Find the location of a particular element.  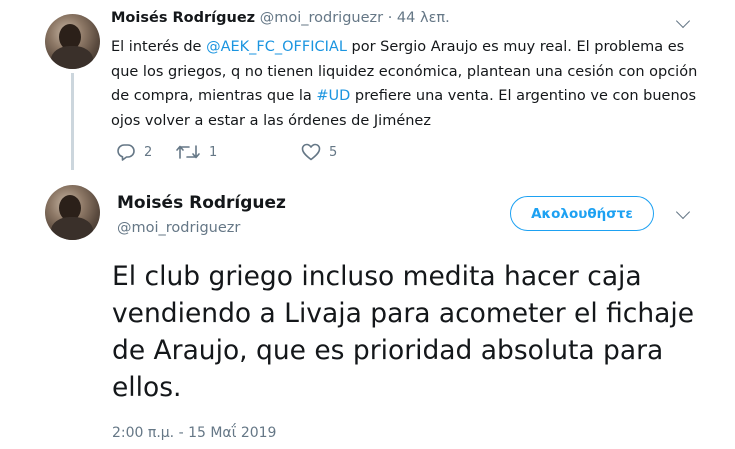

retweet-count: 1 is located at coordinates (213, 152).